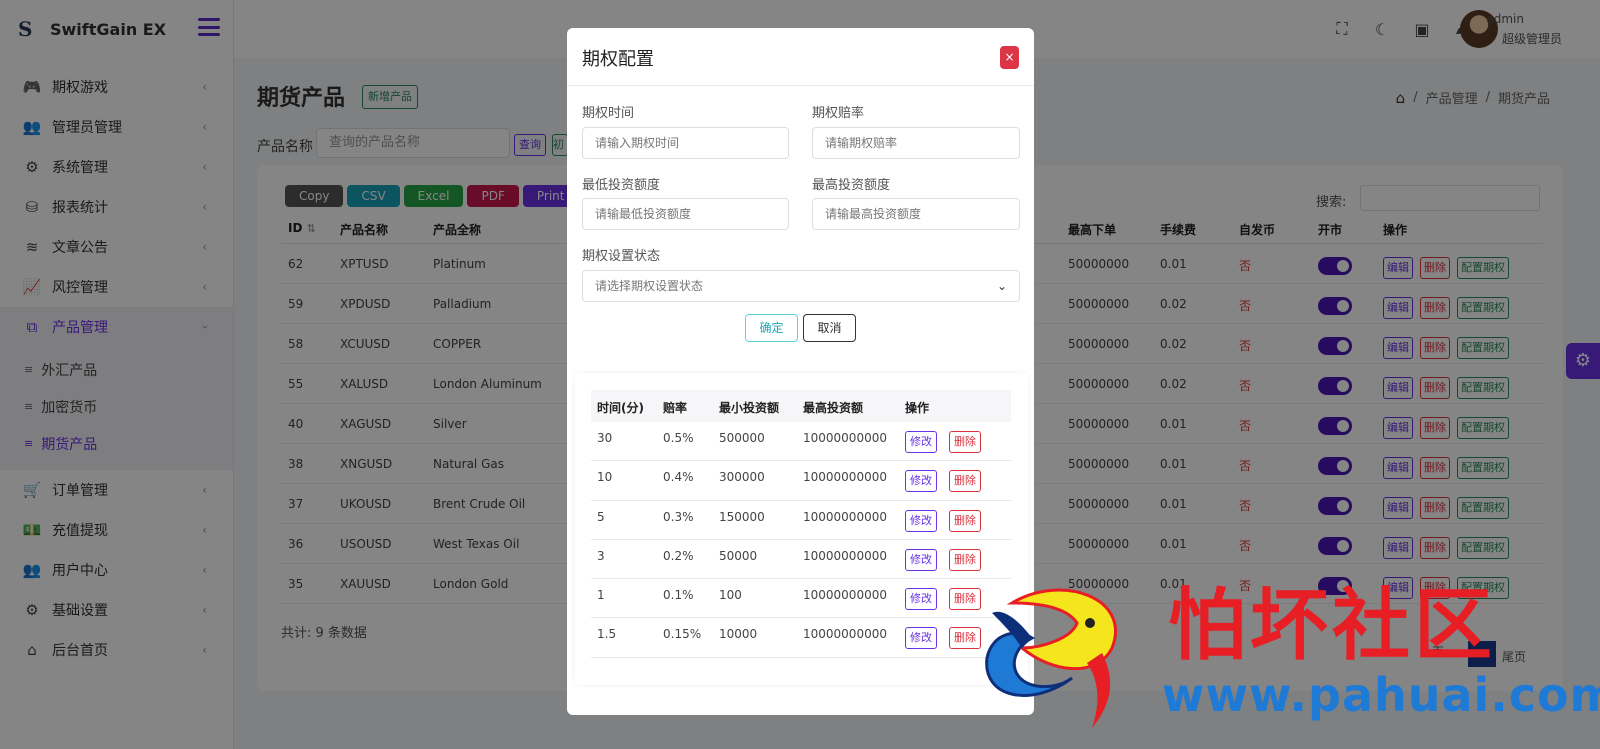  What do you see at coordinates (916, 214) in the screenshot?
I see `max-input: 请输最高投资额度` at bounding box center [916, 214].